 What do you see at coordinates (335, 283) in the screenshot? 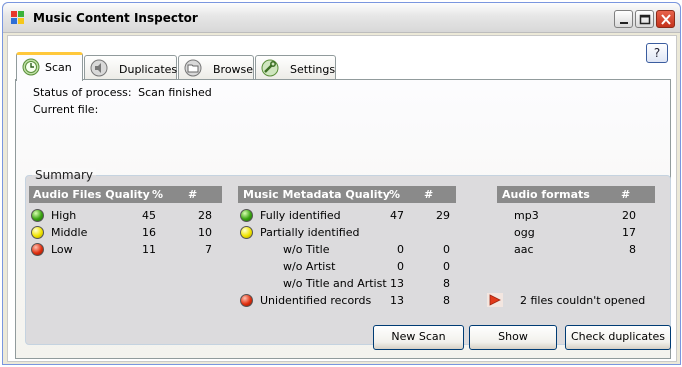
I see `metadata-row-label: w/o Title and Artist` at bounding box center [335, 283].